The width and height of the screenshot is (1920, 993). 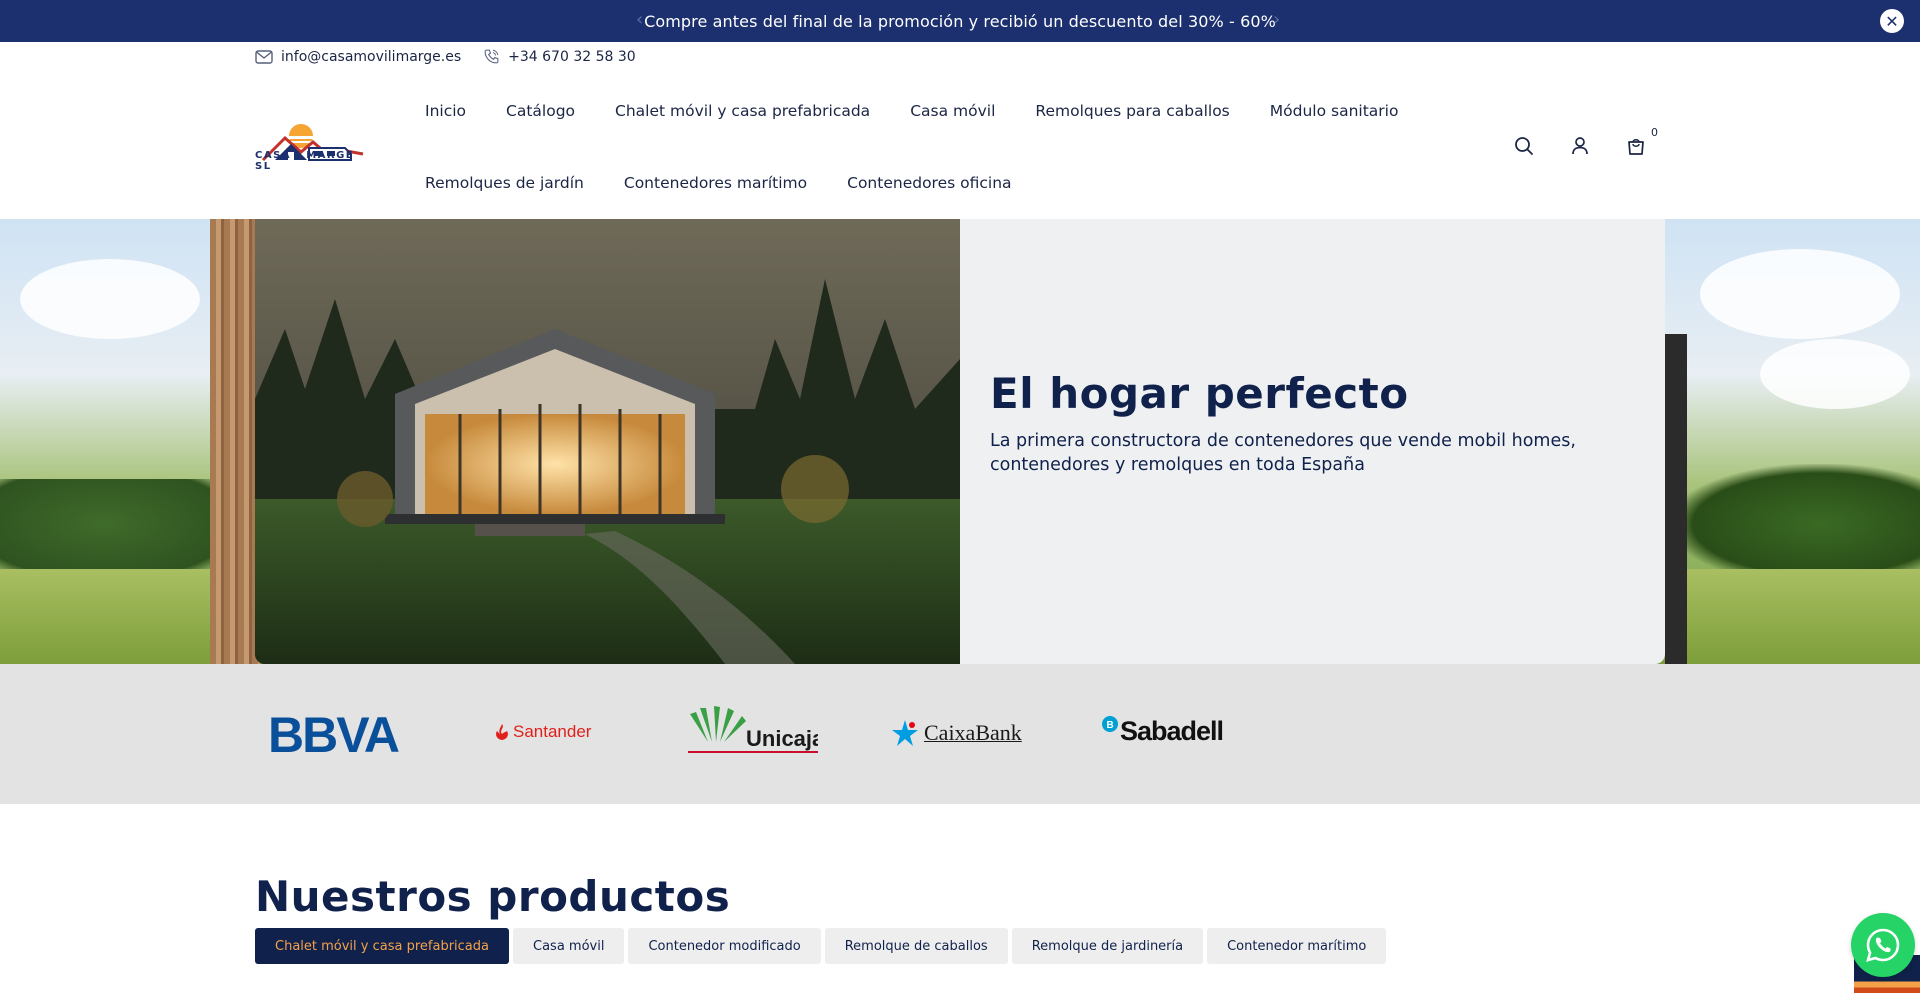 I want to click on svg-text: Unicaja, so click(x=782, y=738).